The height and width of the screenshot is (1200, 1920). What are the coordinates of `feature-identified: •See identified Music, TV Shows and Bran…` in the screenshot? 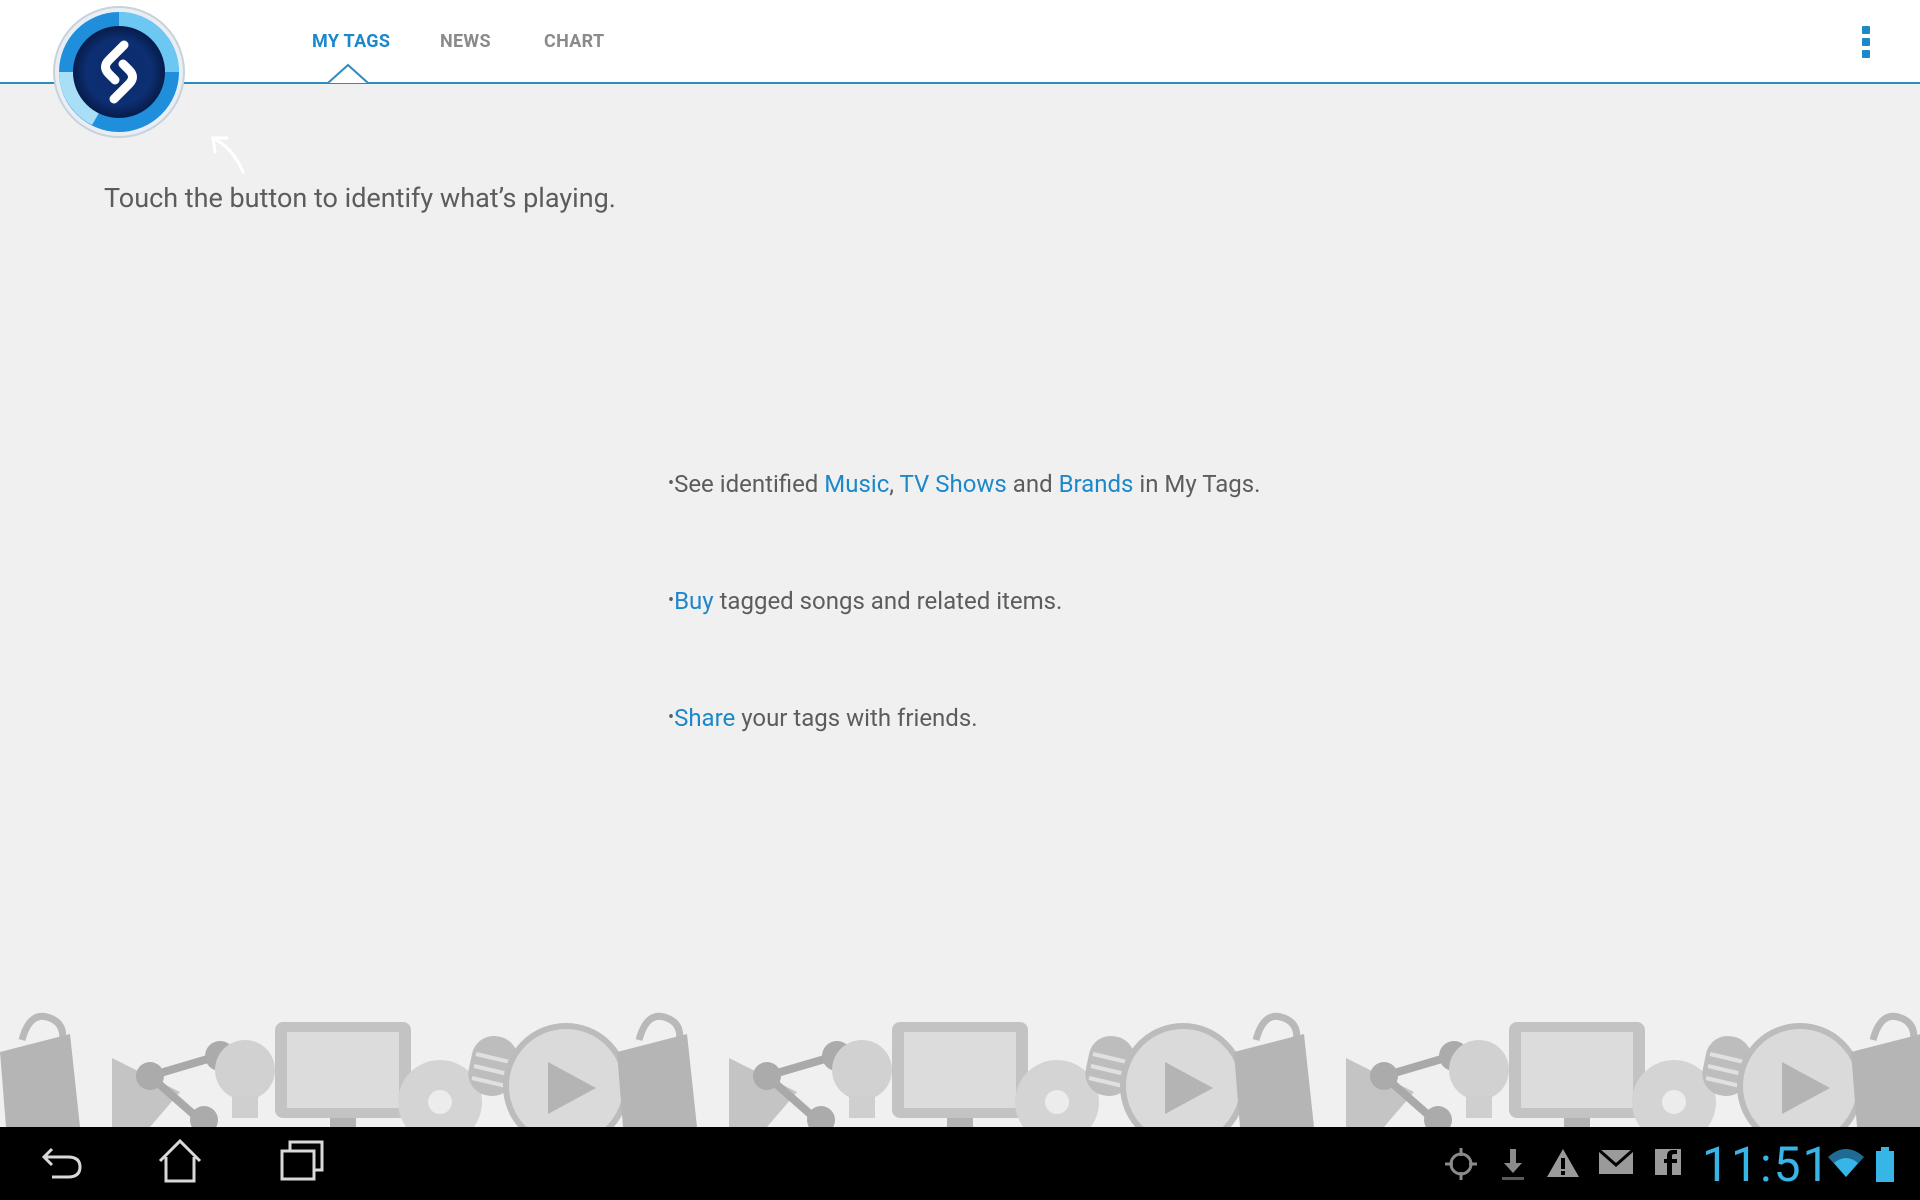 It's located at (964, 484).